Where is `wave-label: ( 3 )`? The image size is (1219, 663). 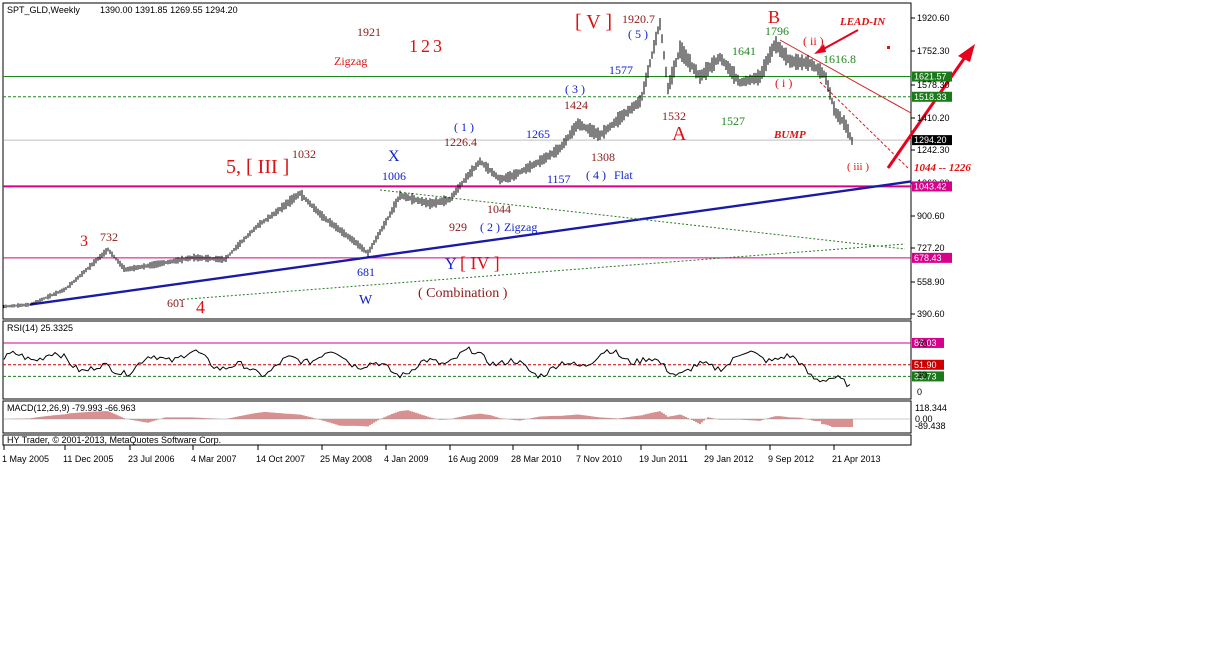
wave-label: ( 3 ) is located at coordinates (575, 89).